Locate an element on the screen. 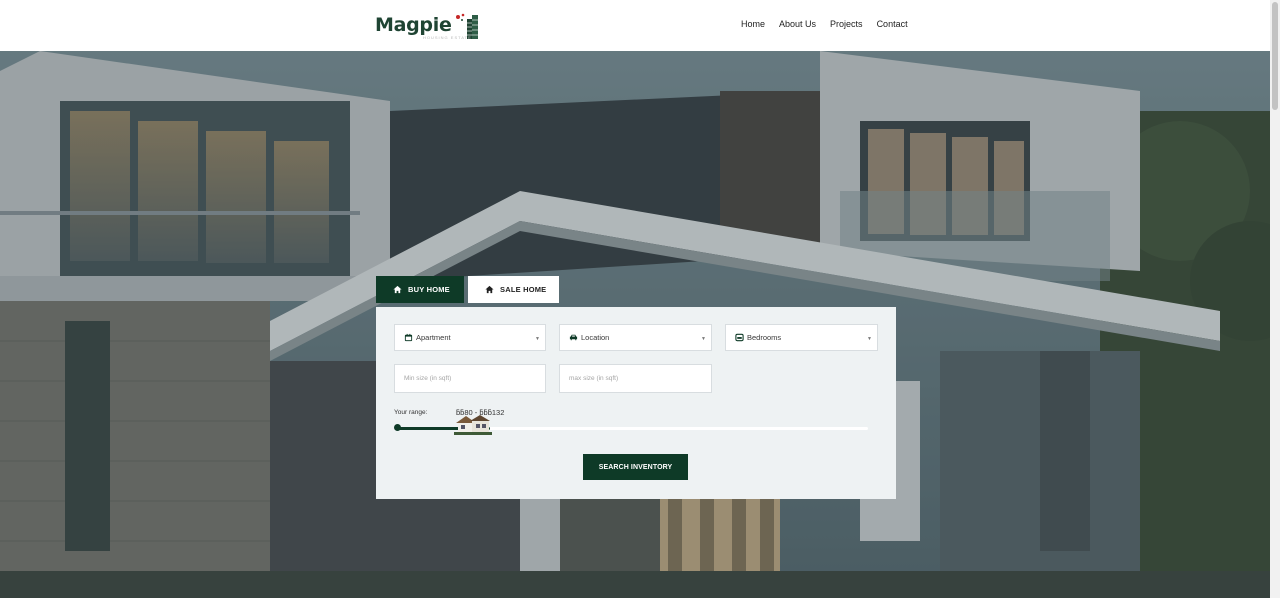 The image size is (1280, 598). house-slider-handle-icon is located at coordinates (473, 424).